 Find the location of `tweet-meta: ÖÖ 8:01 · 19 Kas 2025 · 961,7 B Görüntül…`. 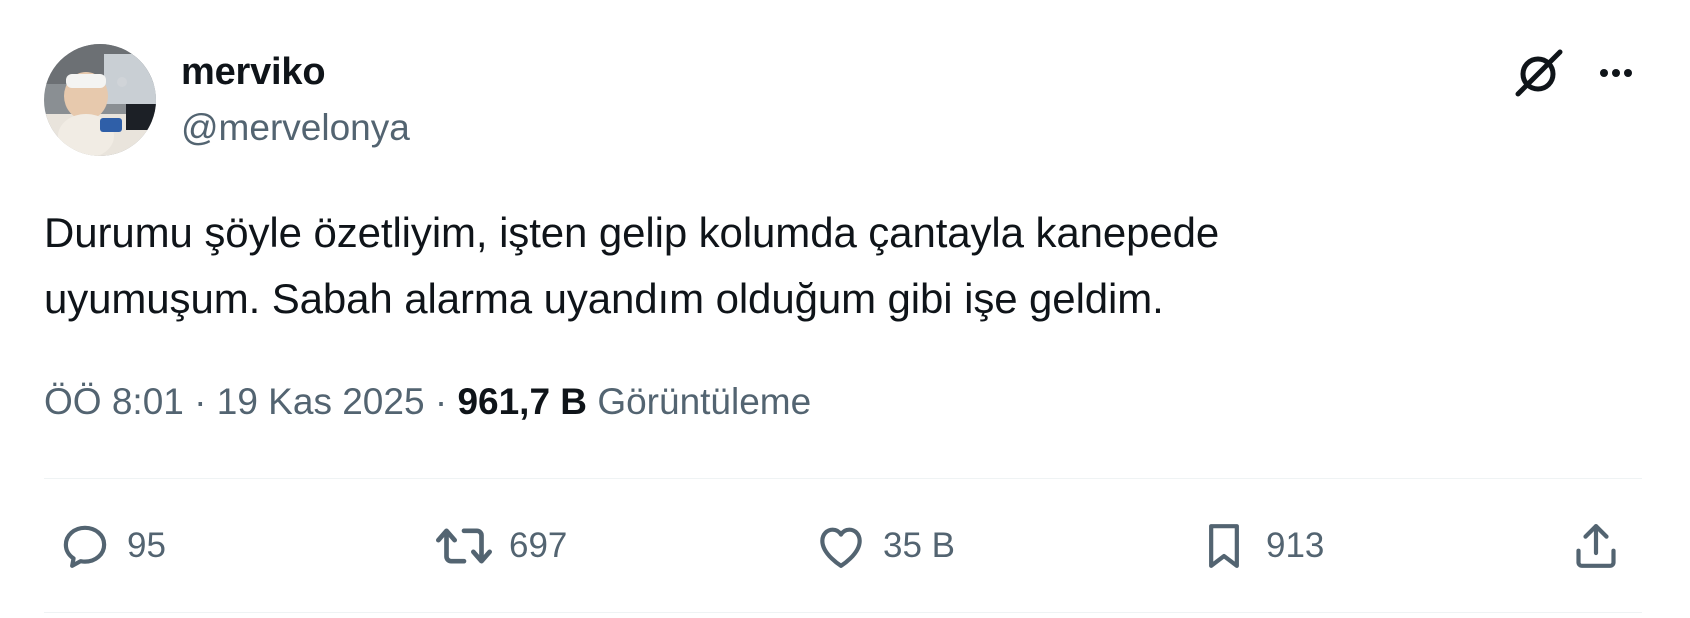

tweet-meta: ÖÖ 8:01 · 19 Kas 2025 · 961,7 B Görüntül… is located at coordinates (427, 402).